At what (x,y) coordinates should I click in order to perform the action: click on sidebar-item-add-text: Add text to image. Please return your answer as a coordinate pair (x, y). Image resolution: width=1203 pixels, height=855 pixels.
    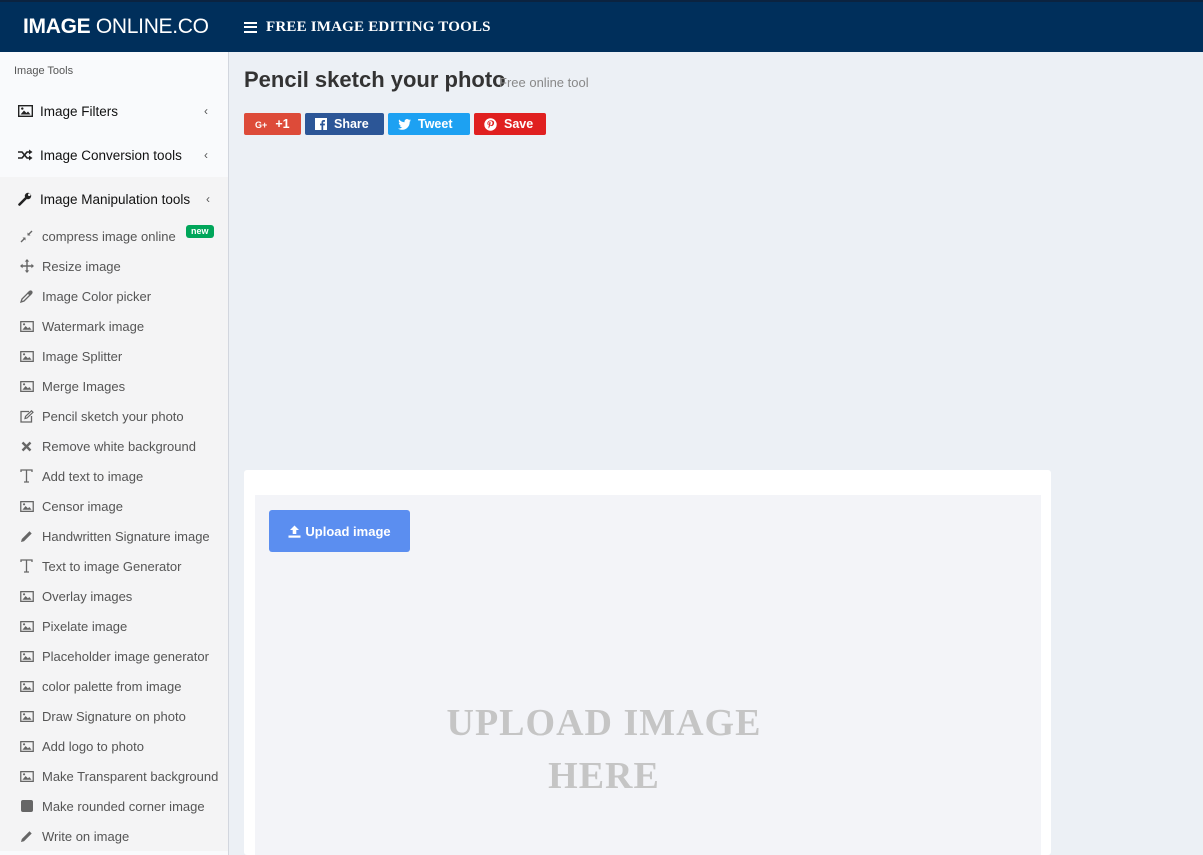
    Looking at the image, I should click on (114, 476).